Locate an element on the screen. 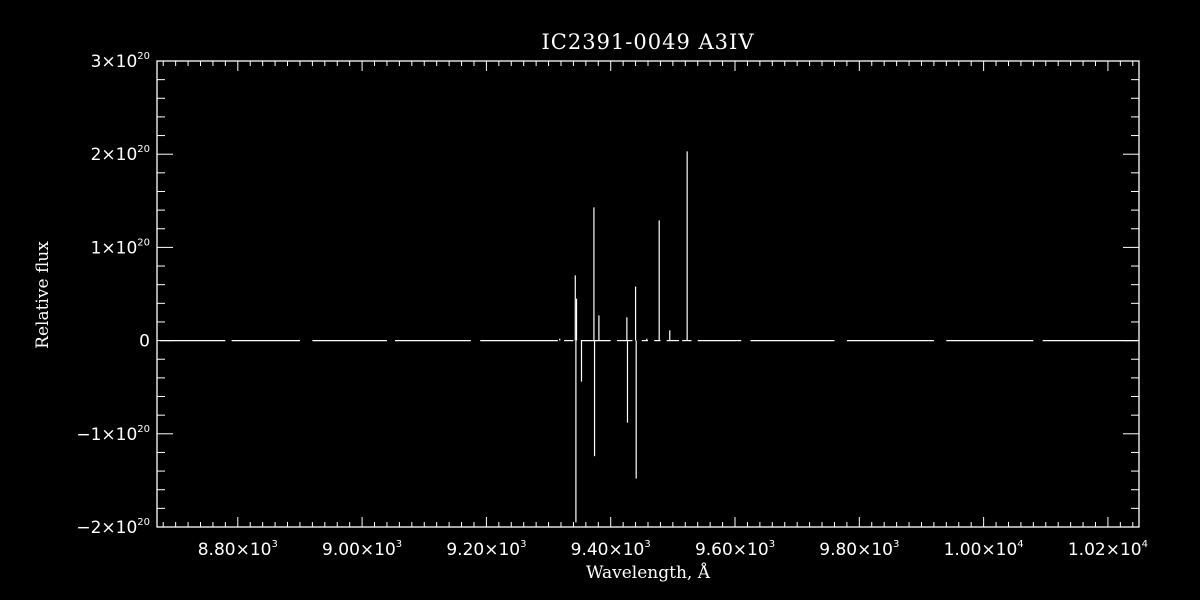  x-tick-label: 8.80×103 is located at coordinates (238, 549).